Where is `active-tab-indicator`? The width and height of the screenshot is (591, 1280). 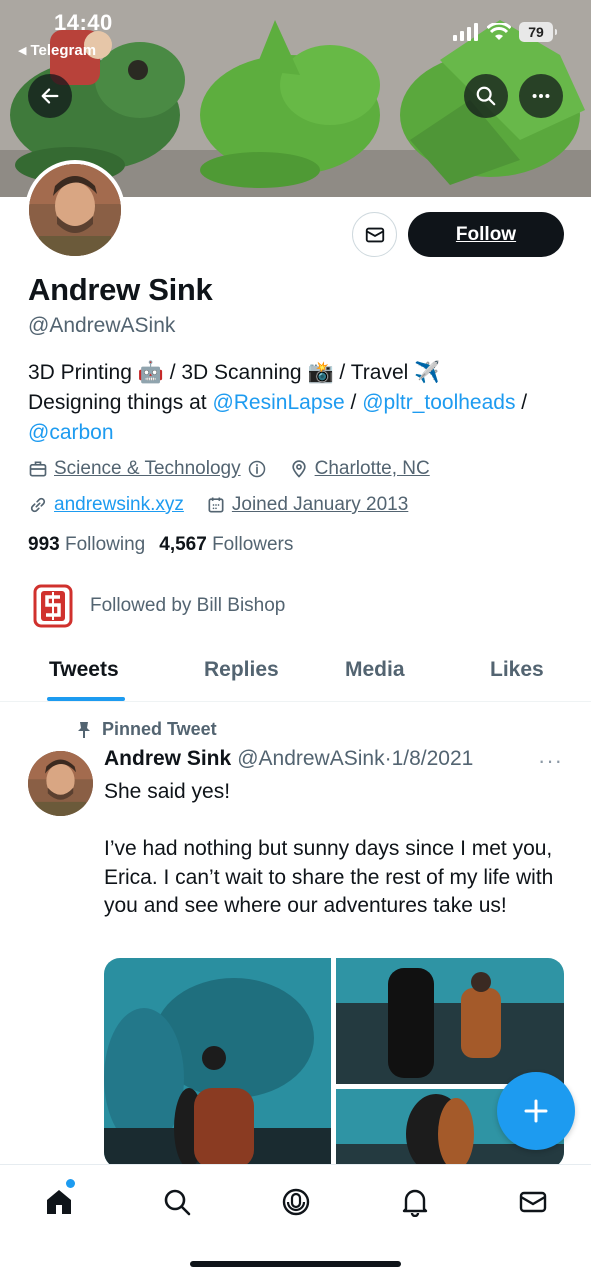 active-tab-indicator is located at coordinates (86, 699).